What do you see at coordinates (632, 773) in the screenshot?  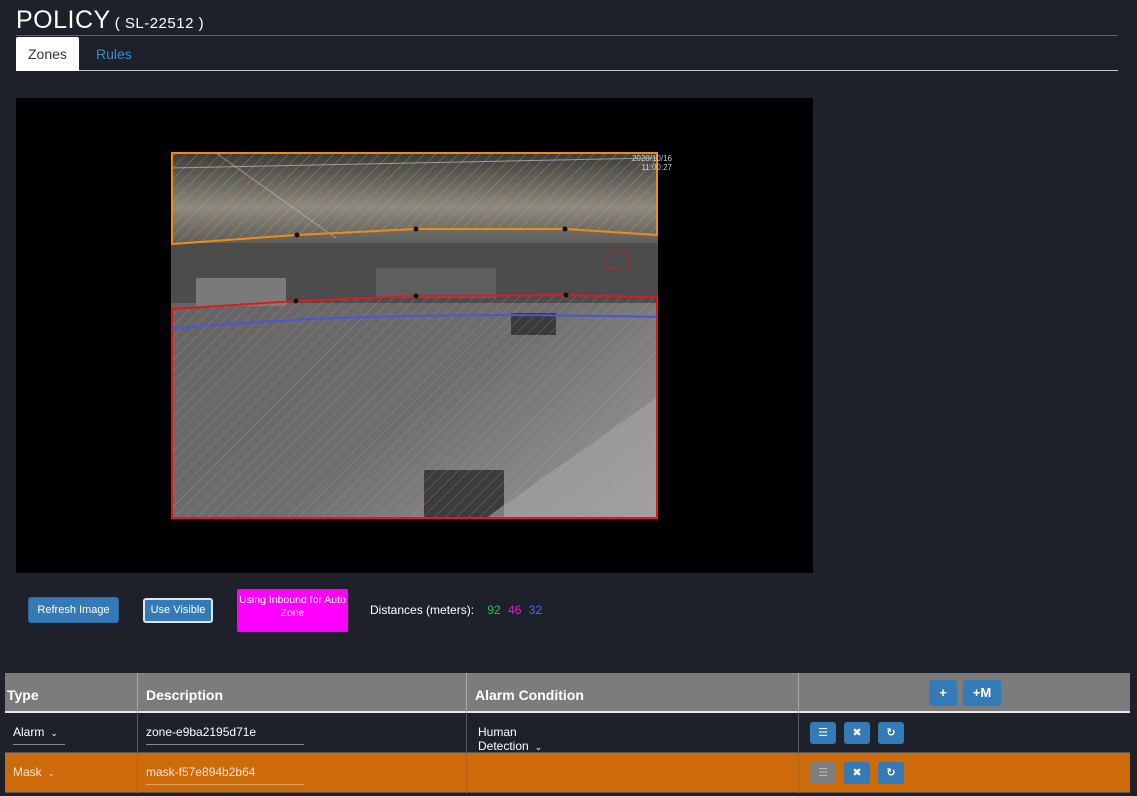 I see `alarm-condition-cell` at bounding box center [632, 773].